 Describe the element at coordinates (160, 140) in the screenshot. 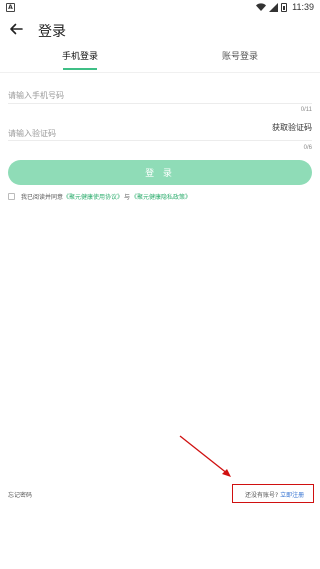

I see `code-field-underline` at that location.